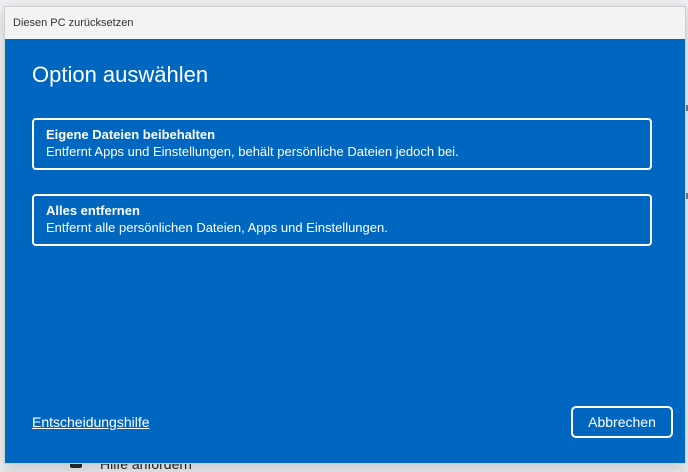 The image size is (688, 472). What do you see at coordinates (73, 23) in the screenshot?
I see `window-title: Diesen PC zurücksetzen` at bounding box center [73, 23].